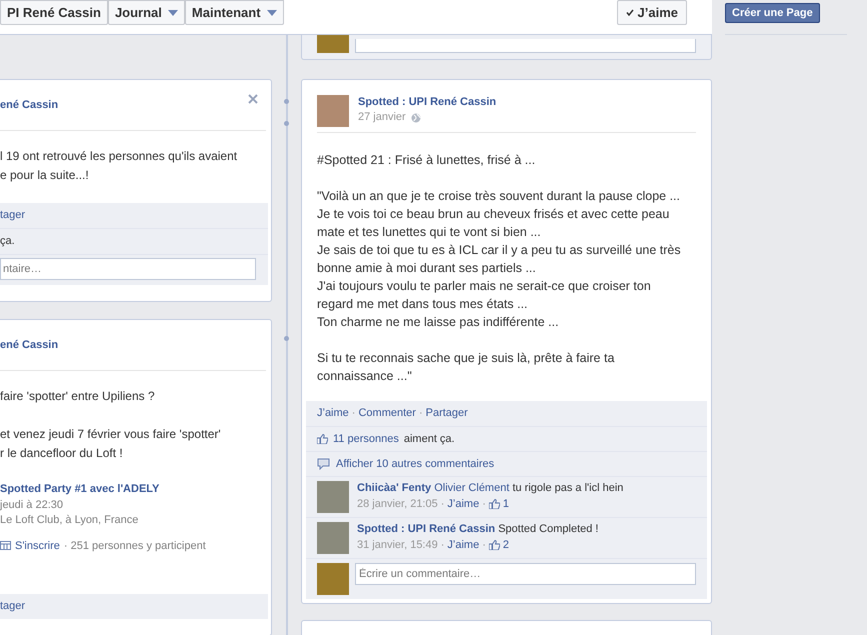 This screenshot has width=867, height=635. I want to click on nav-button: Journal, so click(146, 12).